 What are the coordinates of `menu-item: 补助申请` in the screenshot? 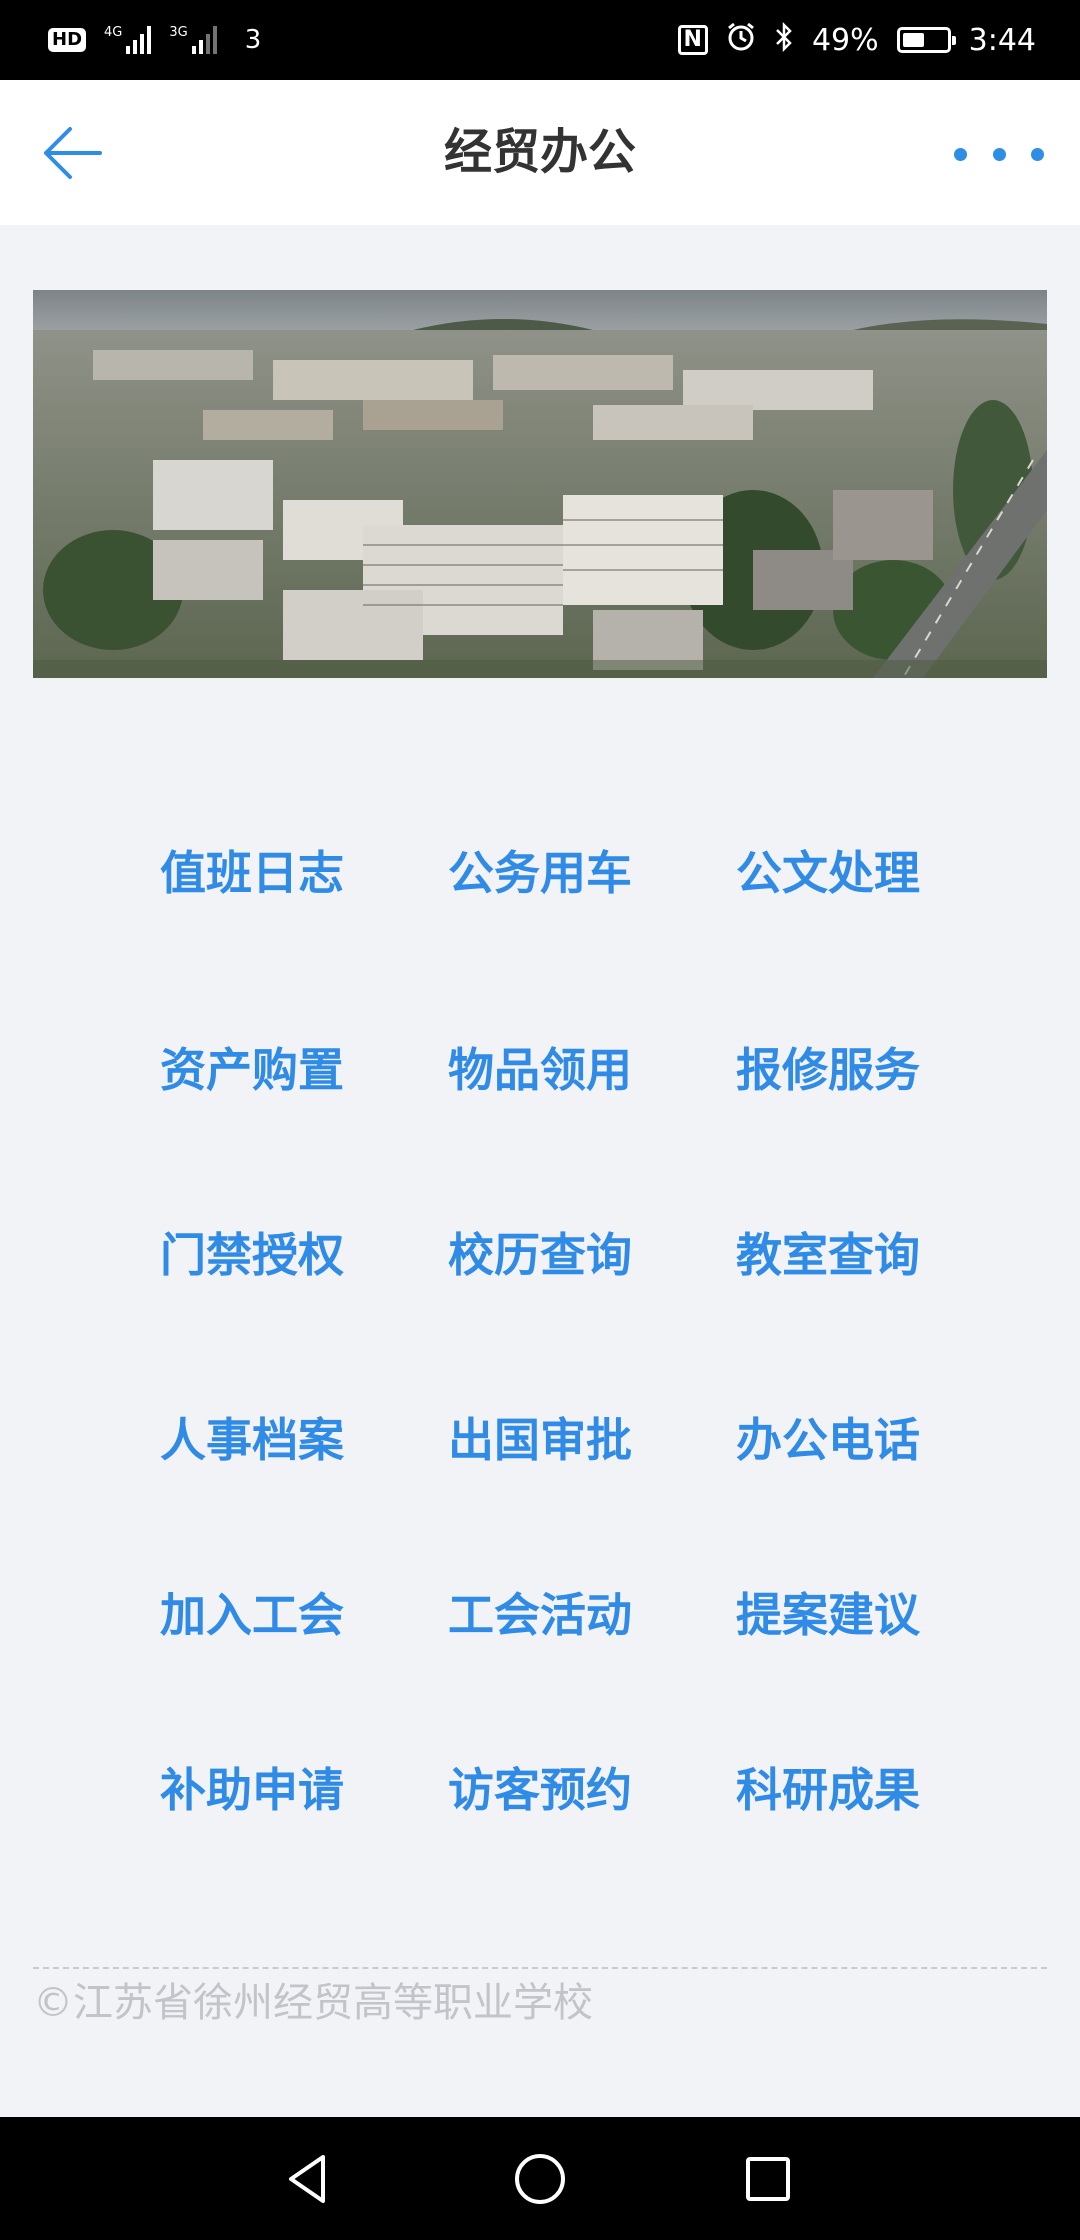 It's located at (252, 1790).